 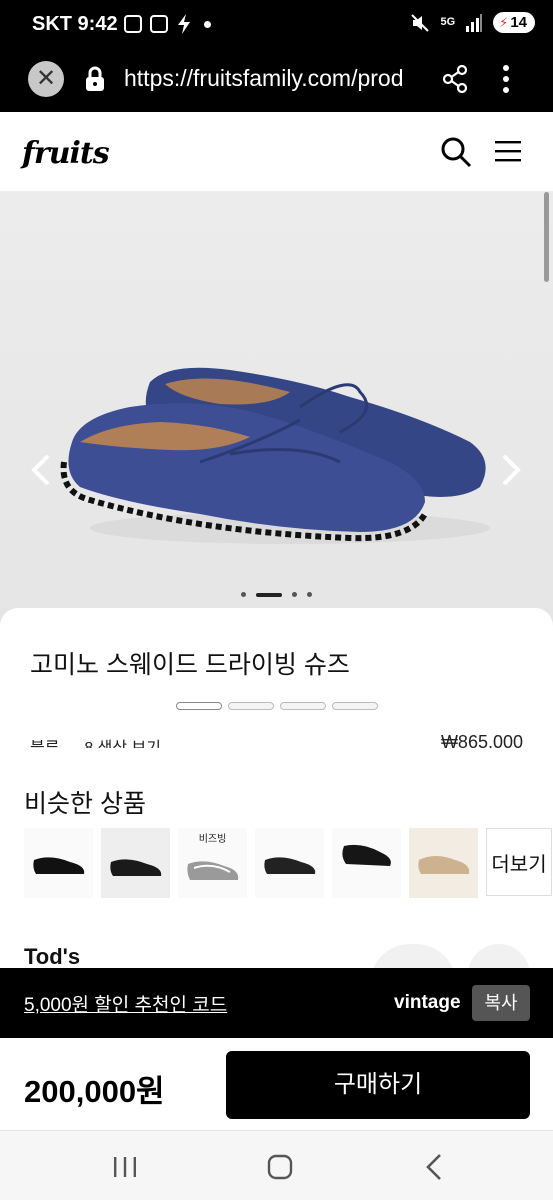 What do you see at coordinates (52, 957) in the screenshot?
I see `brand-name: Tod's` at bounding box center [52, 957].